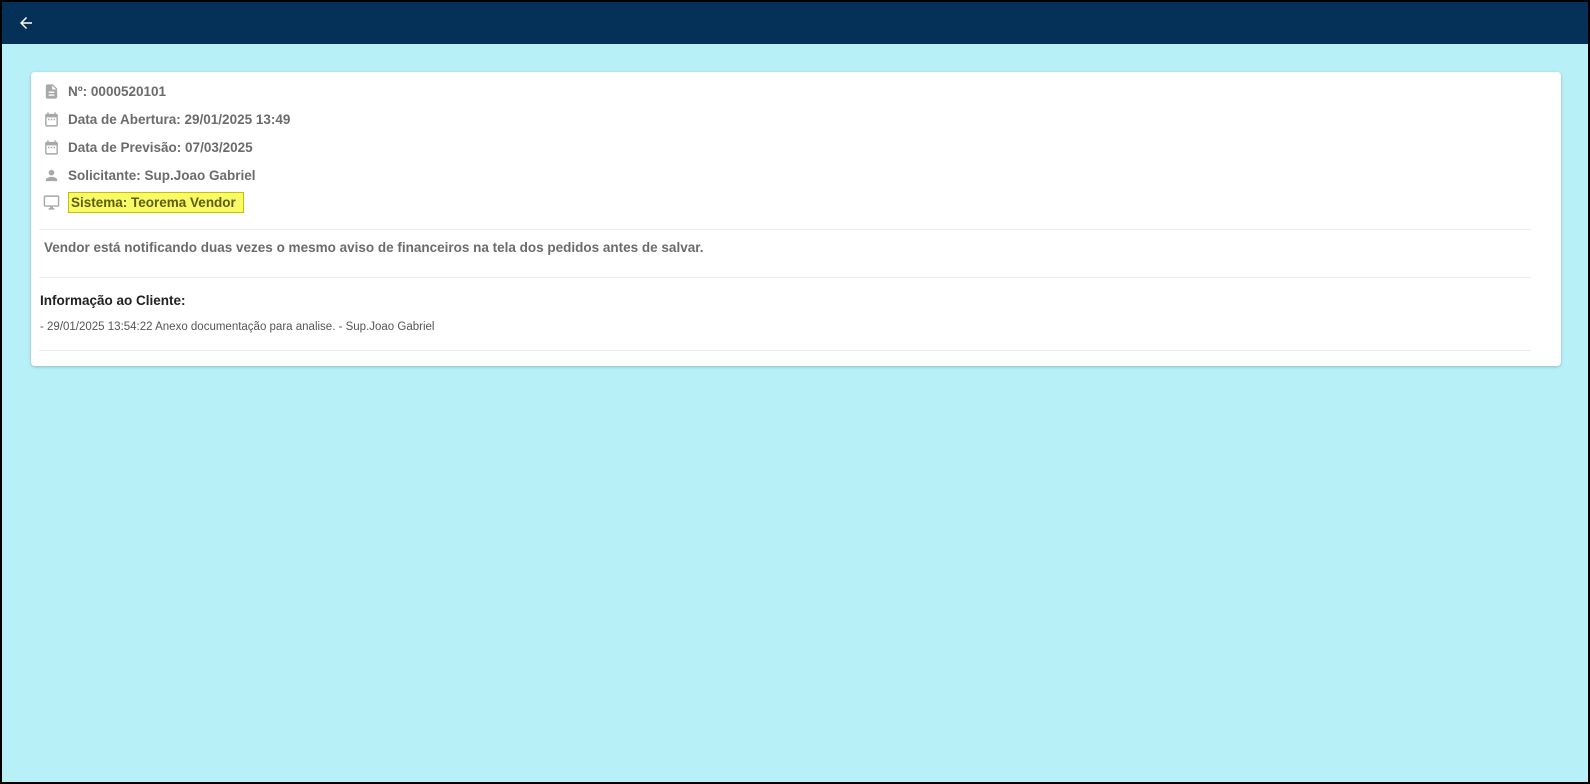 Image resolution: width=1590 pixels, height=784 pixels. I want to click on system-row: Sistema: Teorema Vendor, so click(142, 202).